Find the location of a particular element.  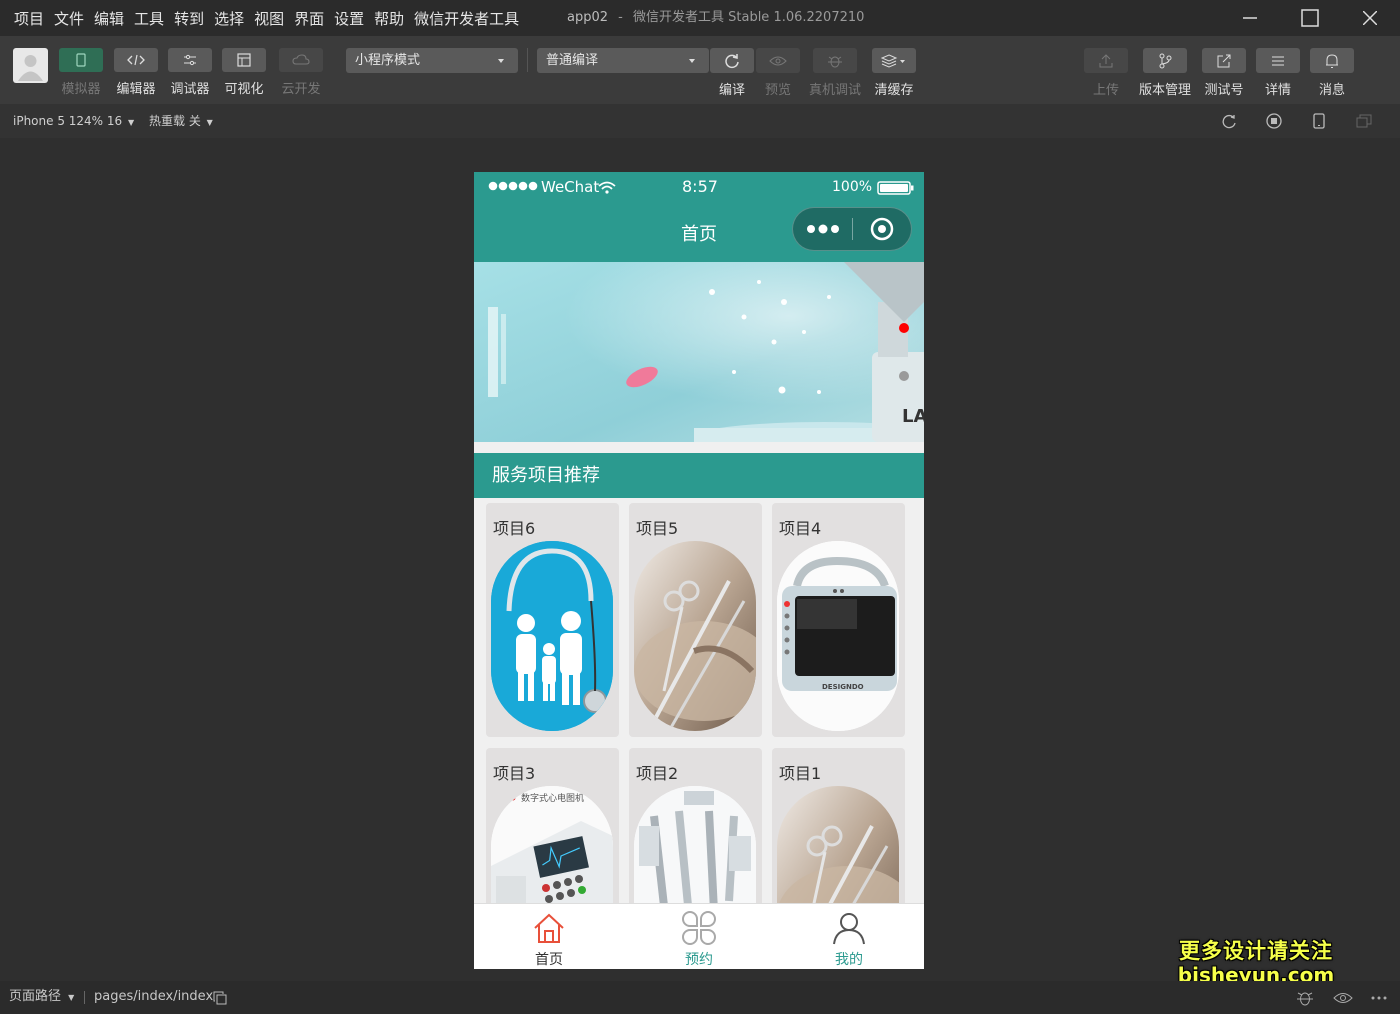

simulator-button: 模拟器 is located at coordinates (81, 74).